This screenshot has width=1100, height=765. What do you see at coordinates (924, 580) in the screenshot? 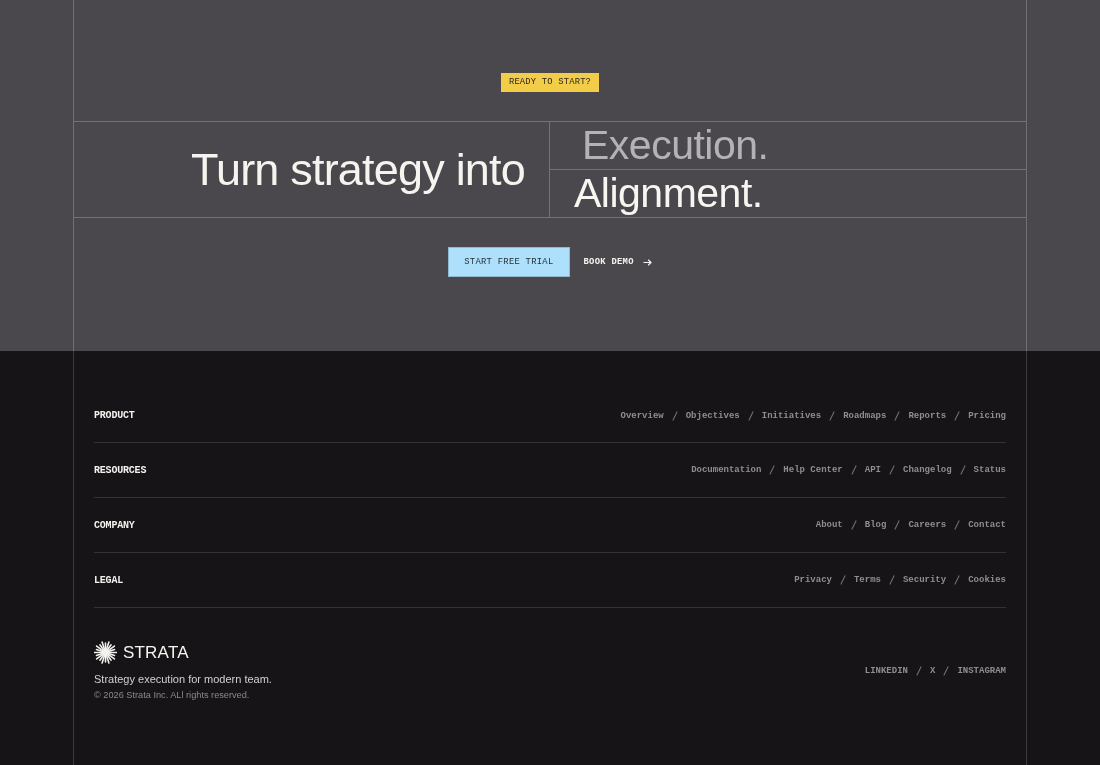
I see `footer-link: Security` at bounding box center [924, 580].